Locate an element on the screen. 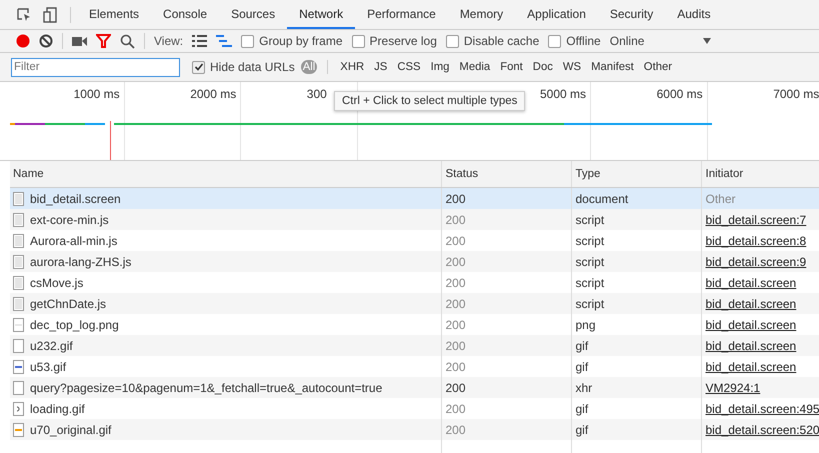 This screenshot has width=819, height=453. time-tick-label: 2000 ms is located at coordinates (213, 94).